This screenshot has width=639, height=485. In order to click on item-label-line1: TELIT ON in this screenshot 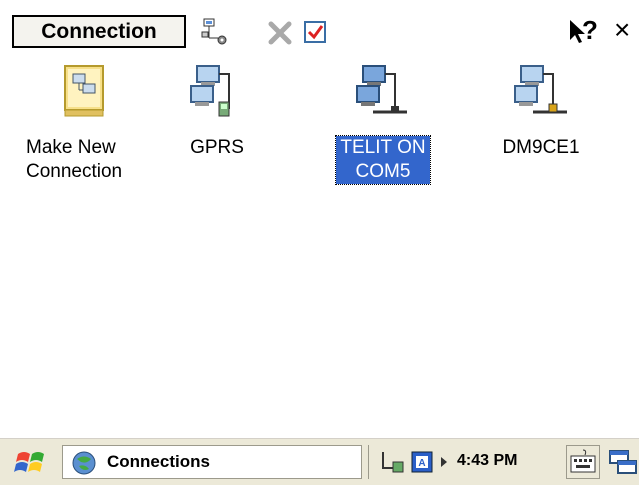, I will do `click(383, 147)`.